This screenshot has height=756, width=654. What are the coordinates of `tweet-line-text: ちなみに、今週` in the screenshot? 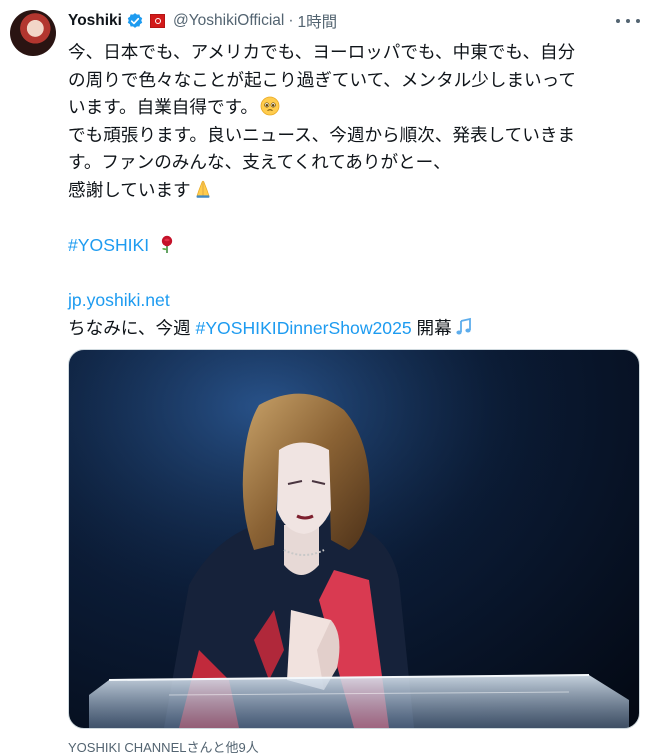 It's located at (132, 327).